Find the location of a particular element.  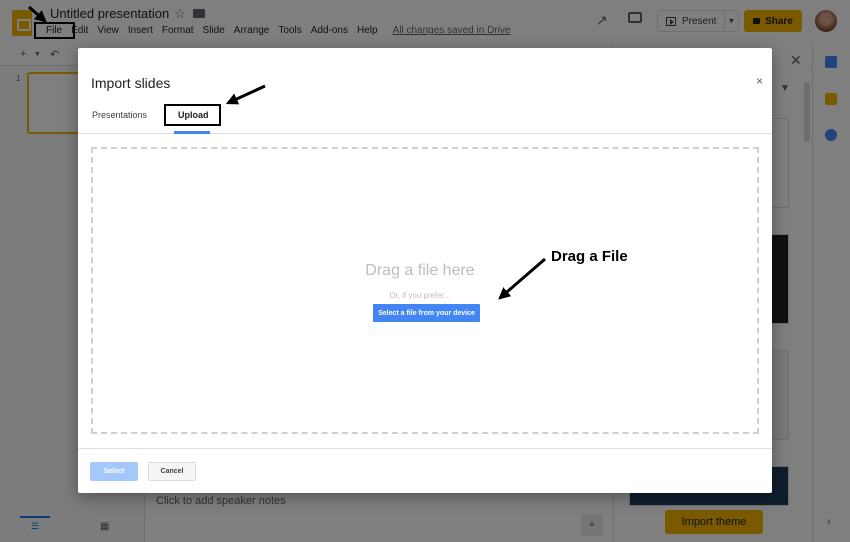

drag-file-annotation: Drag a File is located at coordinates (589, 256).